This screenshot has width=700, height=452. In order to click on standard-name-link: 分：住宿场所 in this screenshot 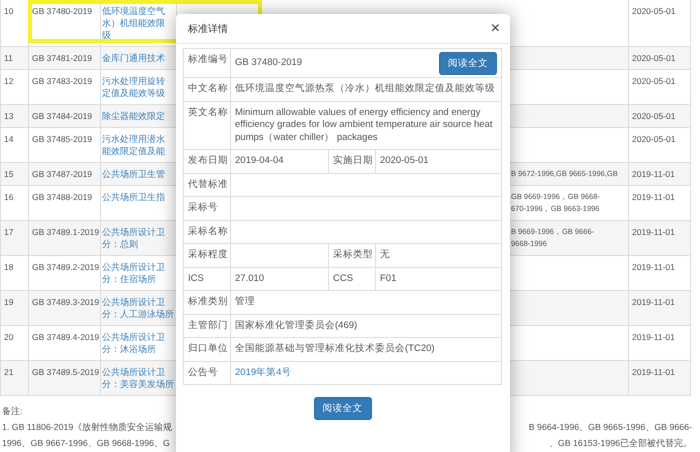, I will do `click(129, 279)`.